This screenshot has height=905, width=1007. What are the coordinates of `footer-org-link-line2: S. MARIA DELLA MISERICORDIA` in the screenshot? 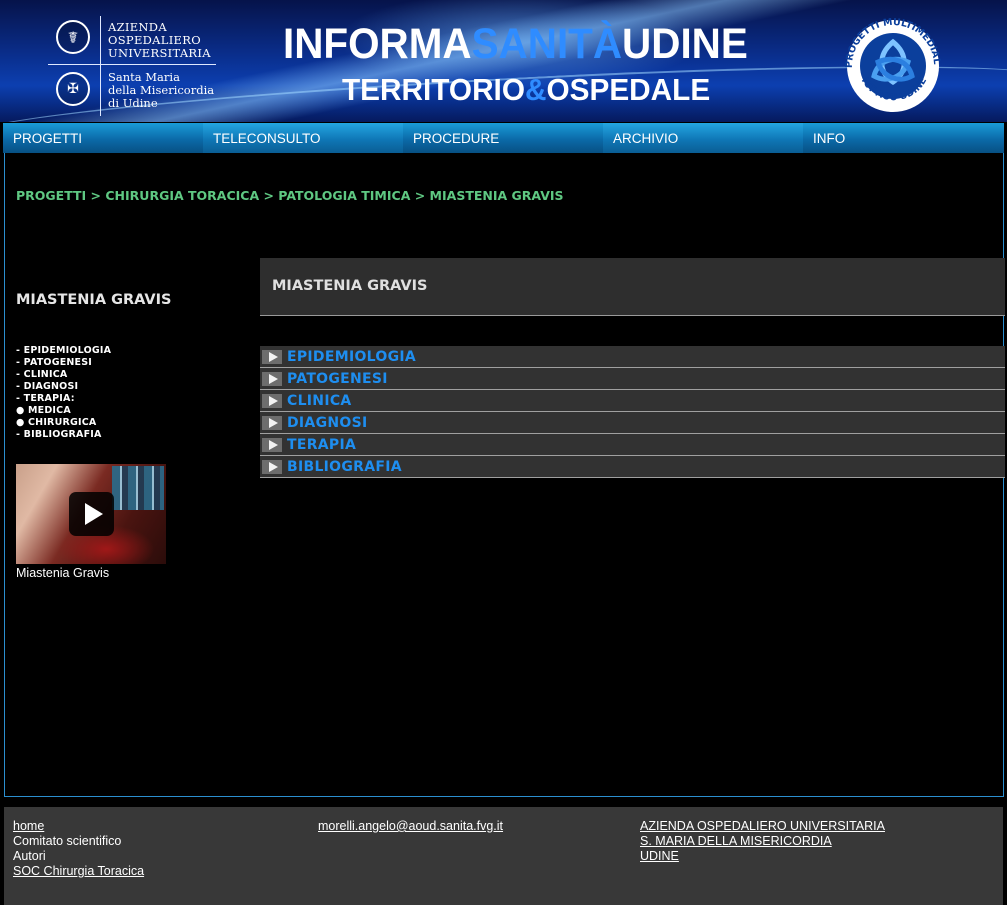 It's located at (762, 841).